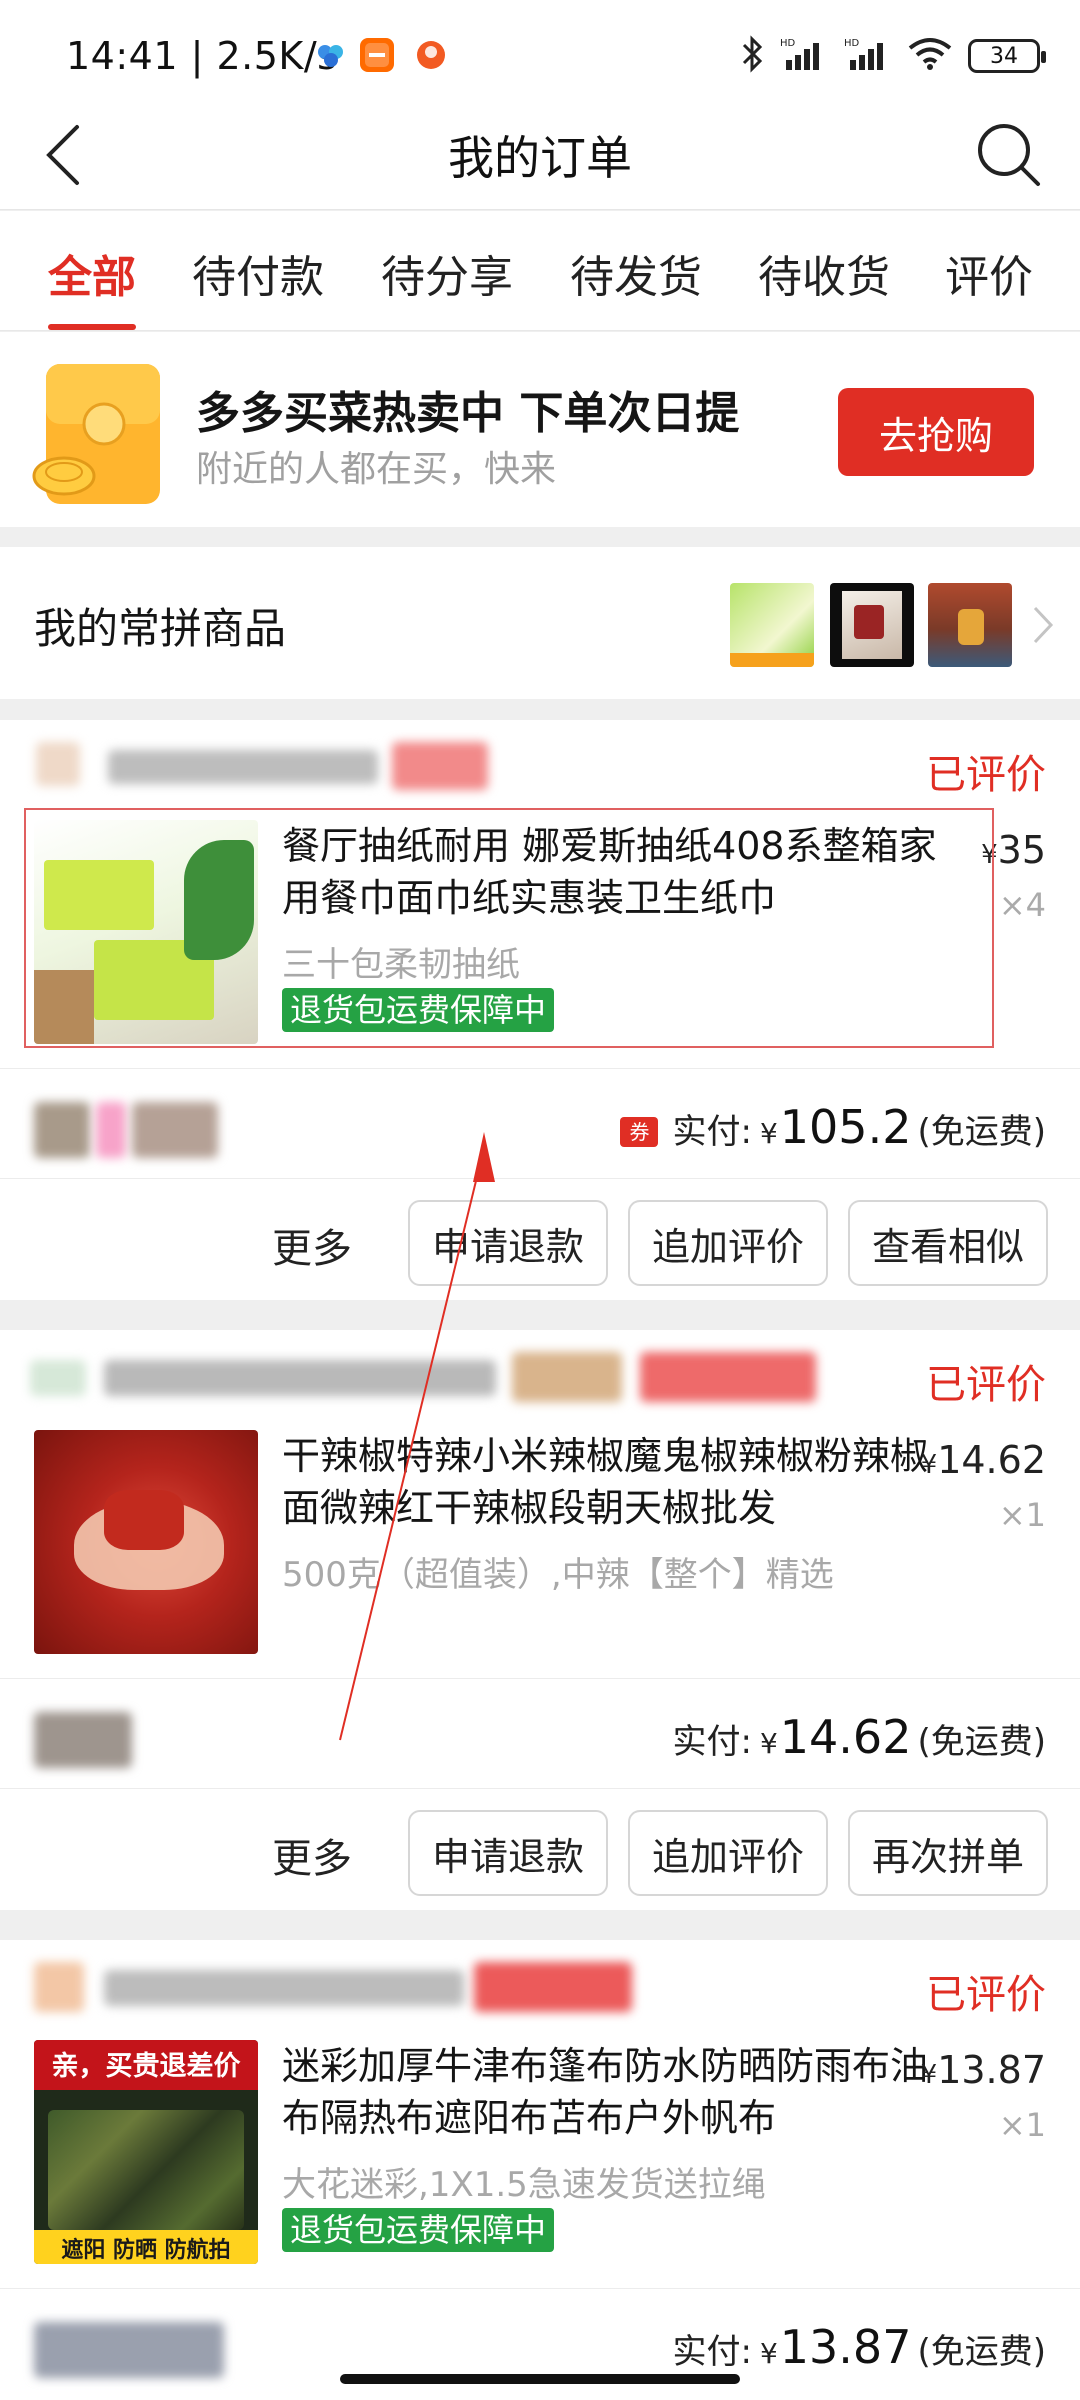 This screenshot has width=1080, height=2400. What do you see at coordinates (146, 2250) in the screenshot?
I see `product-image-caption-bottom: 遮阳 防晒 防航拍` at bounding box center [146, 2250].